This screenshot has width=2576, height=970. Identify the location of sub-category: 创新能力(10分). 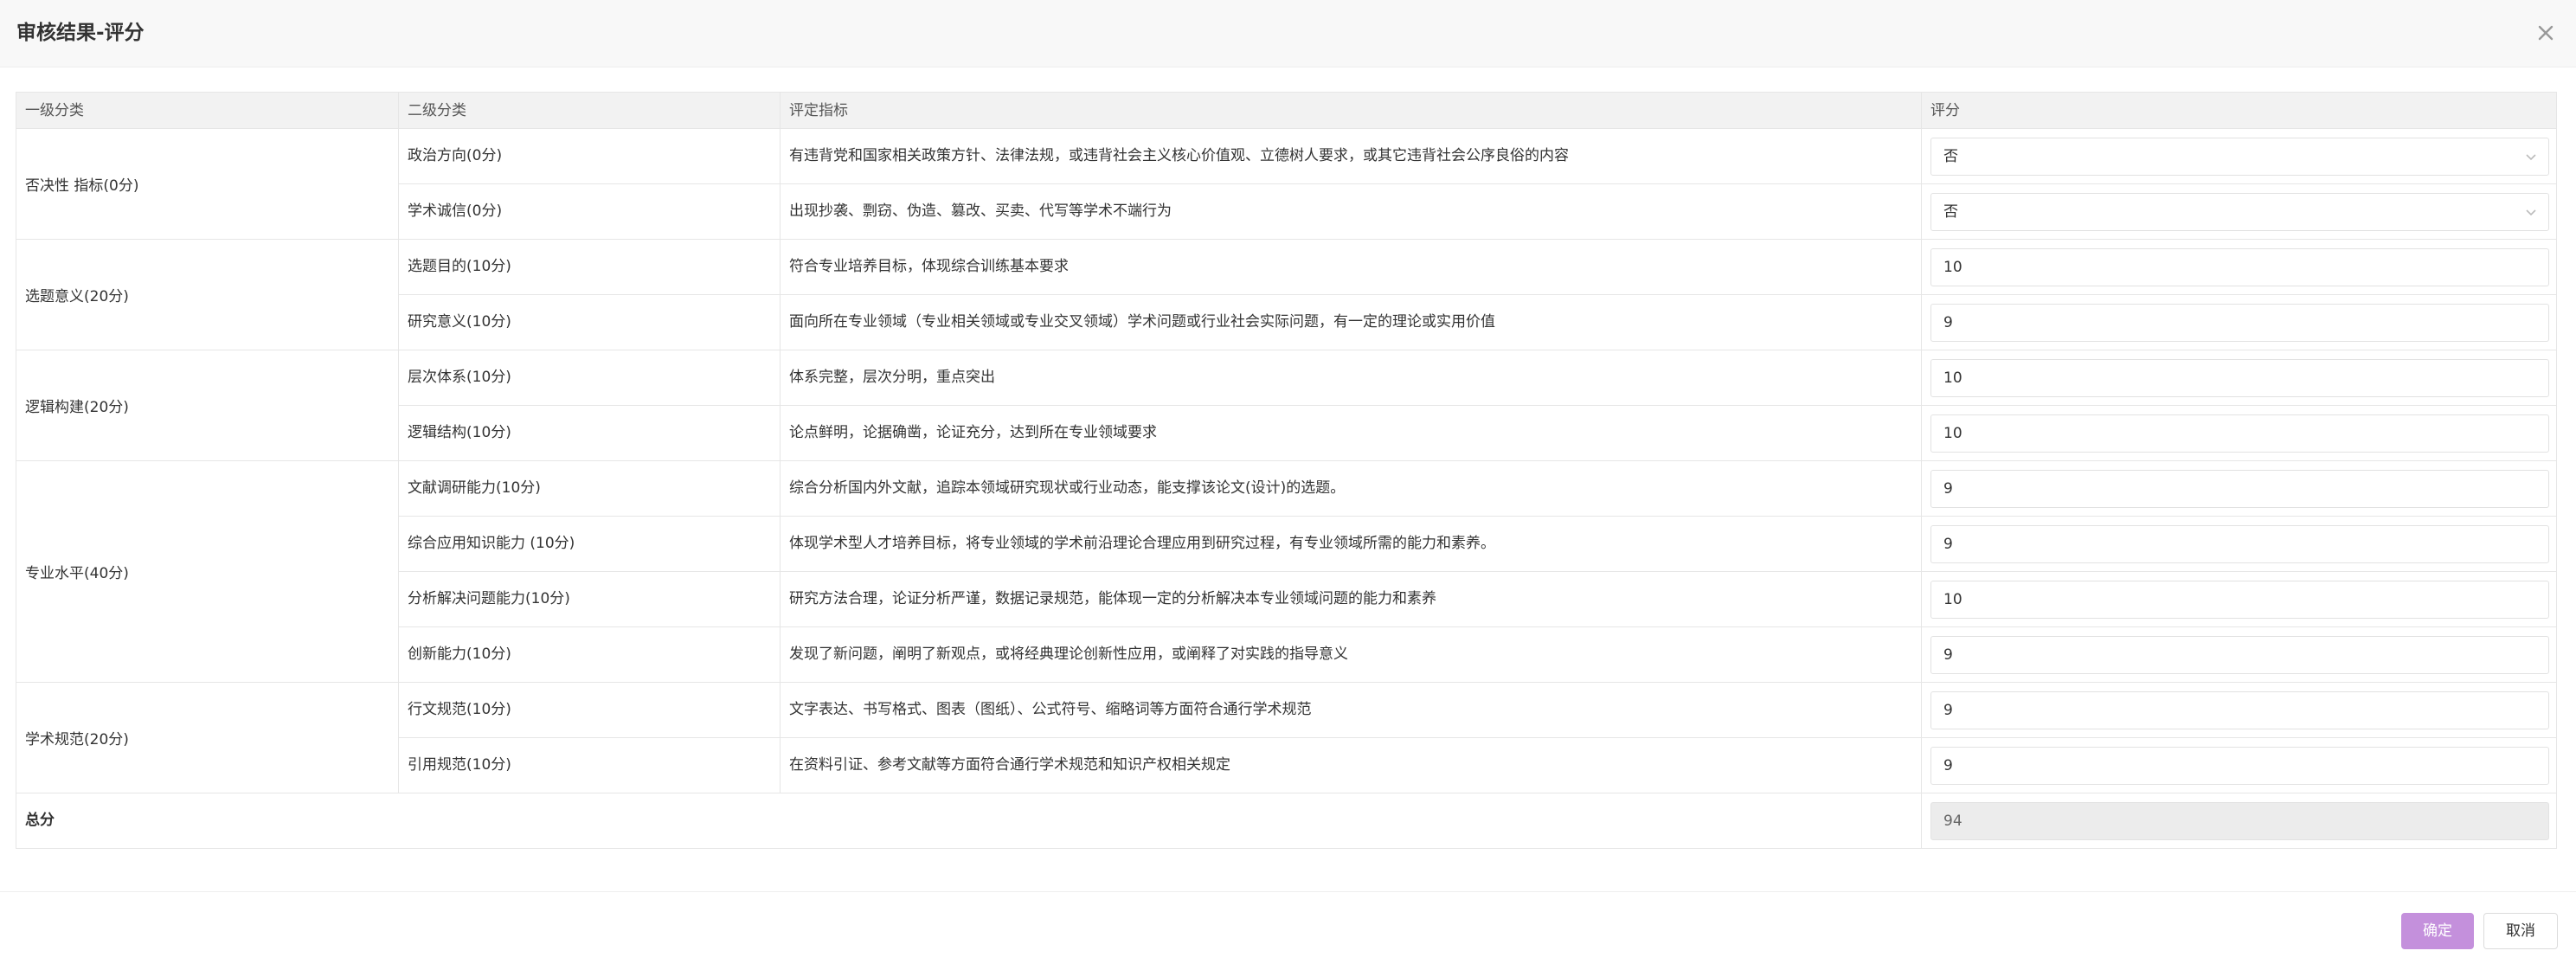
(590, 655).